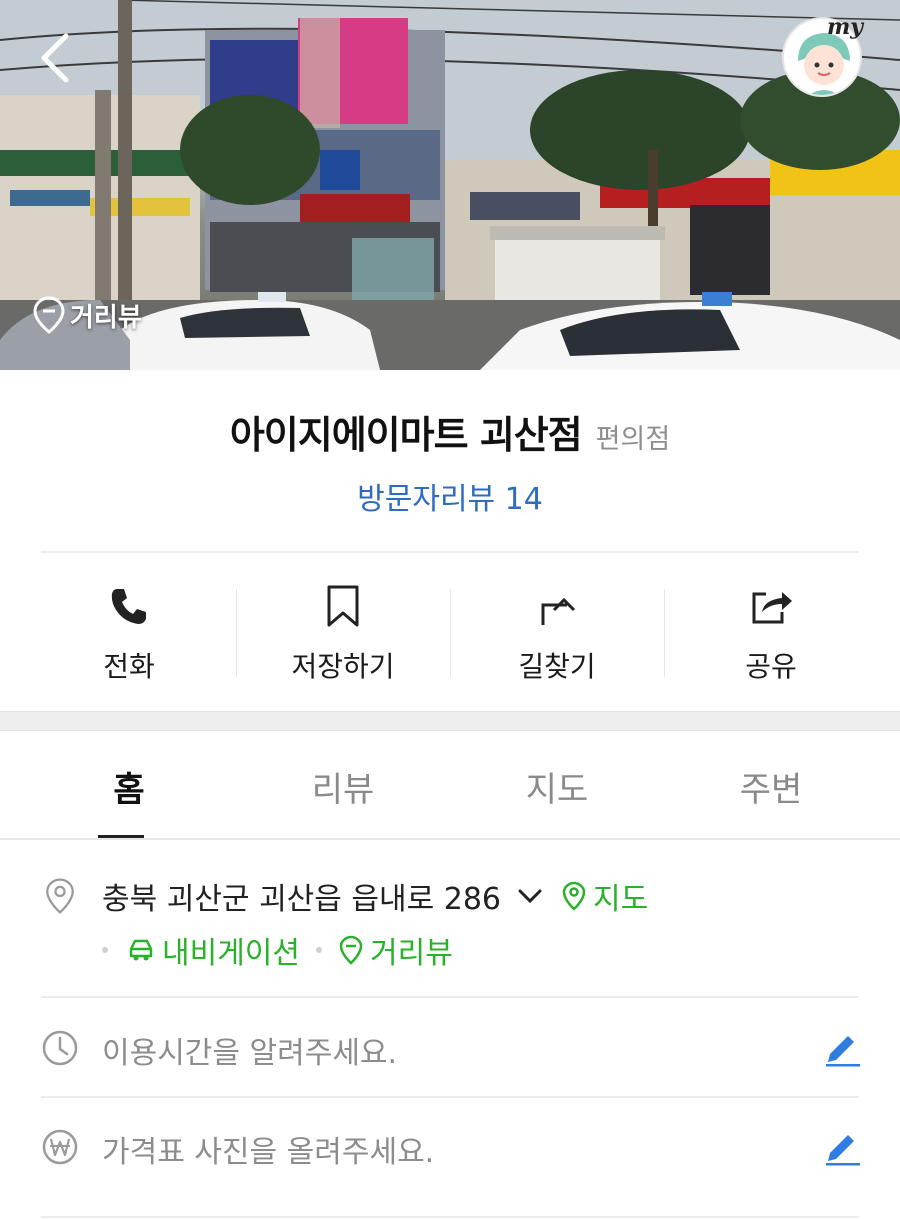 The width and height of the screenshot is (900, 1219). Describe the element at coordinates (557, 666) in the screenshot. I see `directions-label: 길찾기` at that location.